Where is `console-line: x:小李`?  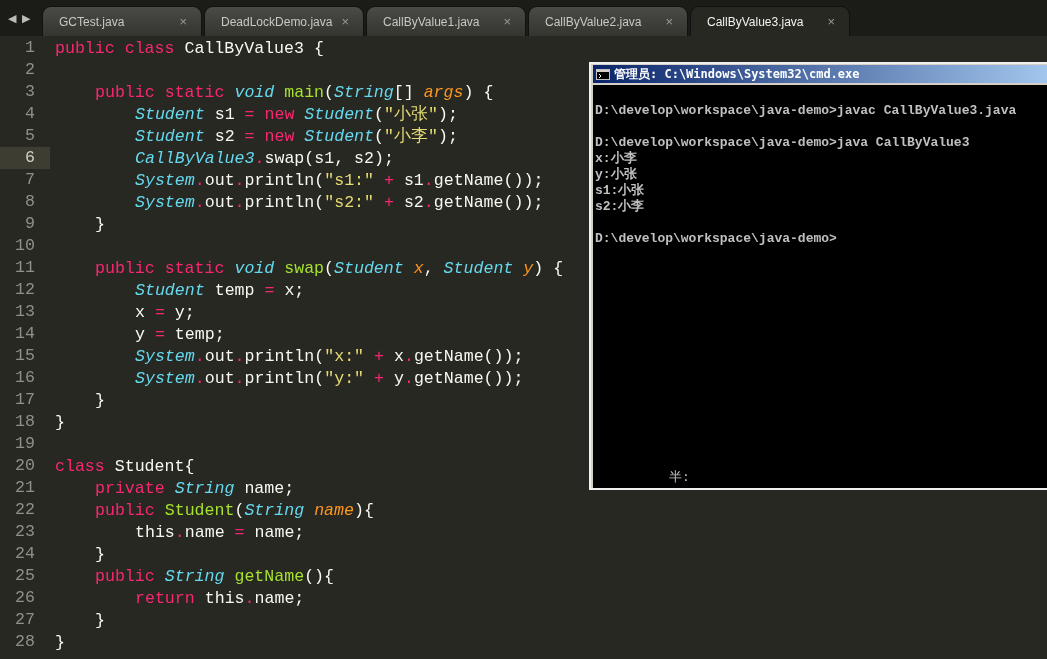 console-line: x:小李 is located at coordinates (616, 159).